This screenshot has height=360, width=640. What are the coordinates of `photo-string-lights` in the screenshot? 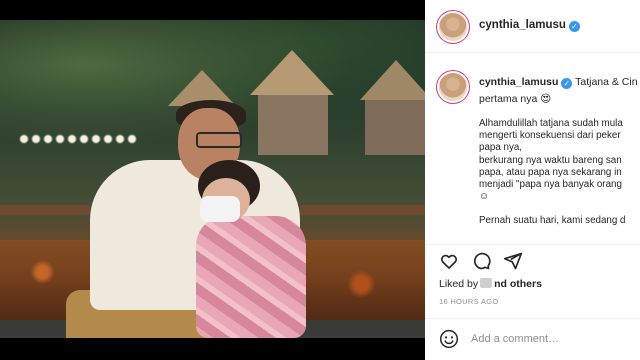 It's located at (78, 139).